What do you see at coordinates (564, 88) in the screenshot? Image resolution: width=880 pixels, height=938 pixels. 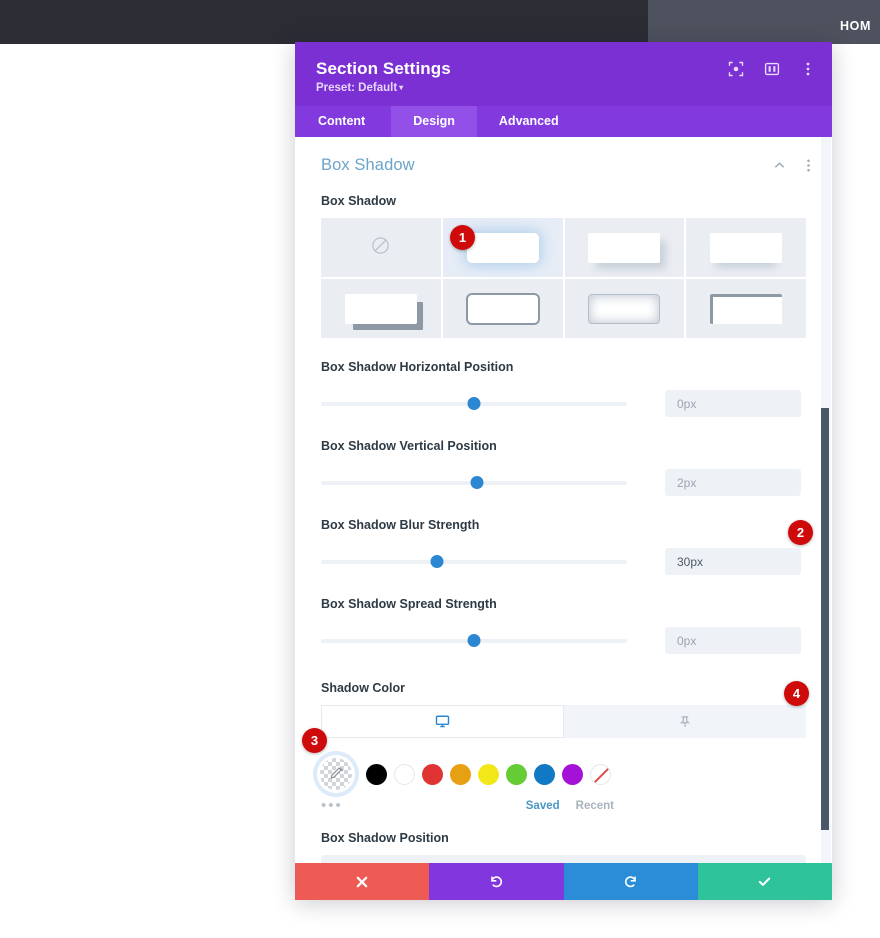 I see `preset-selector: Preset: Default ▾` at bounding box center [564, 88].